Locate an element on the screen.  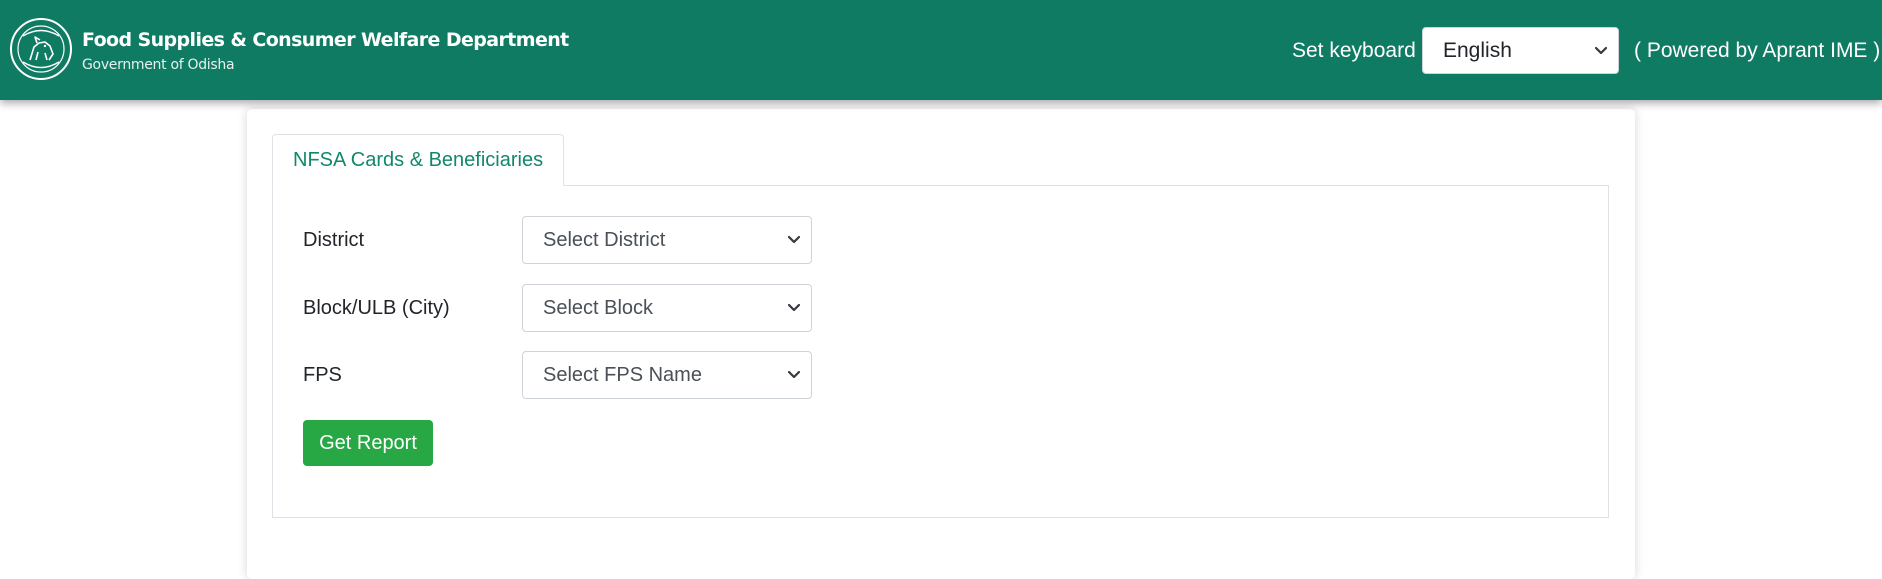
odisha-emblem-icon is located at coordinates (41, 49).